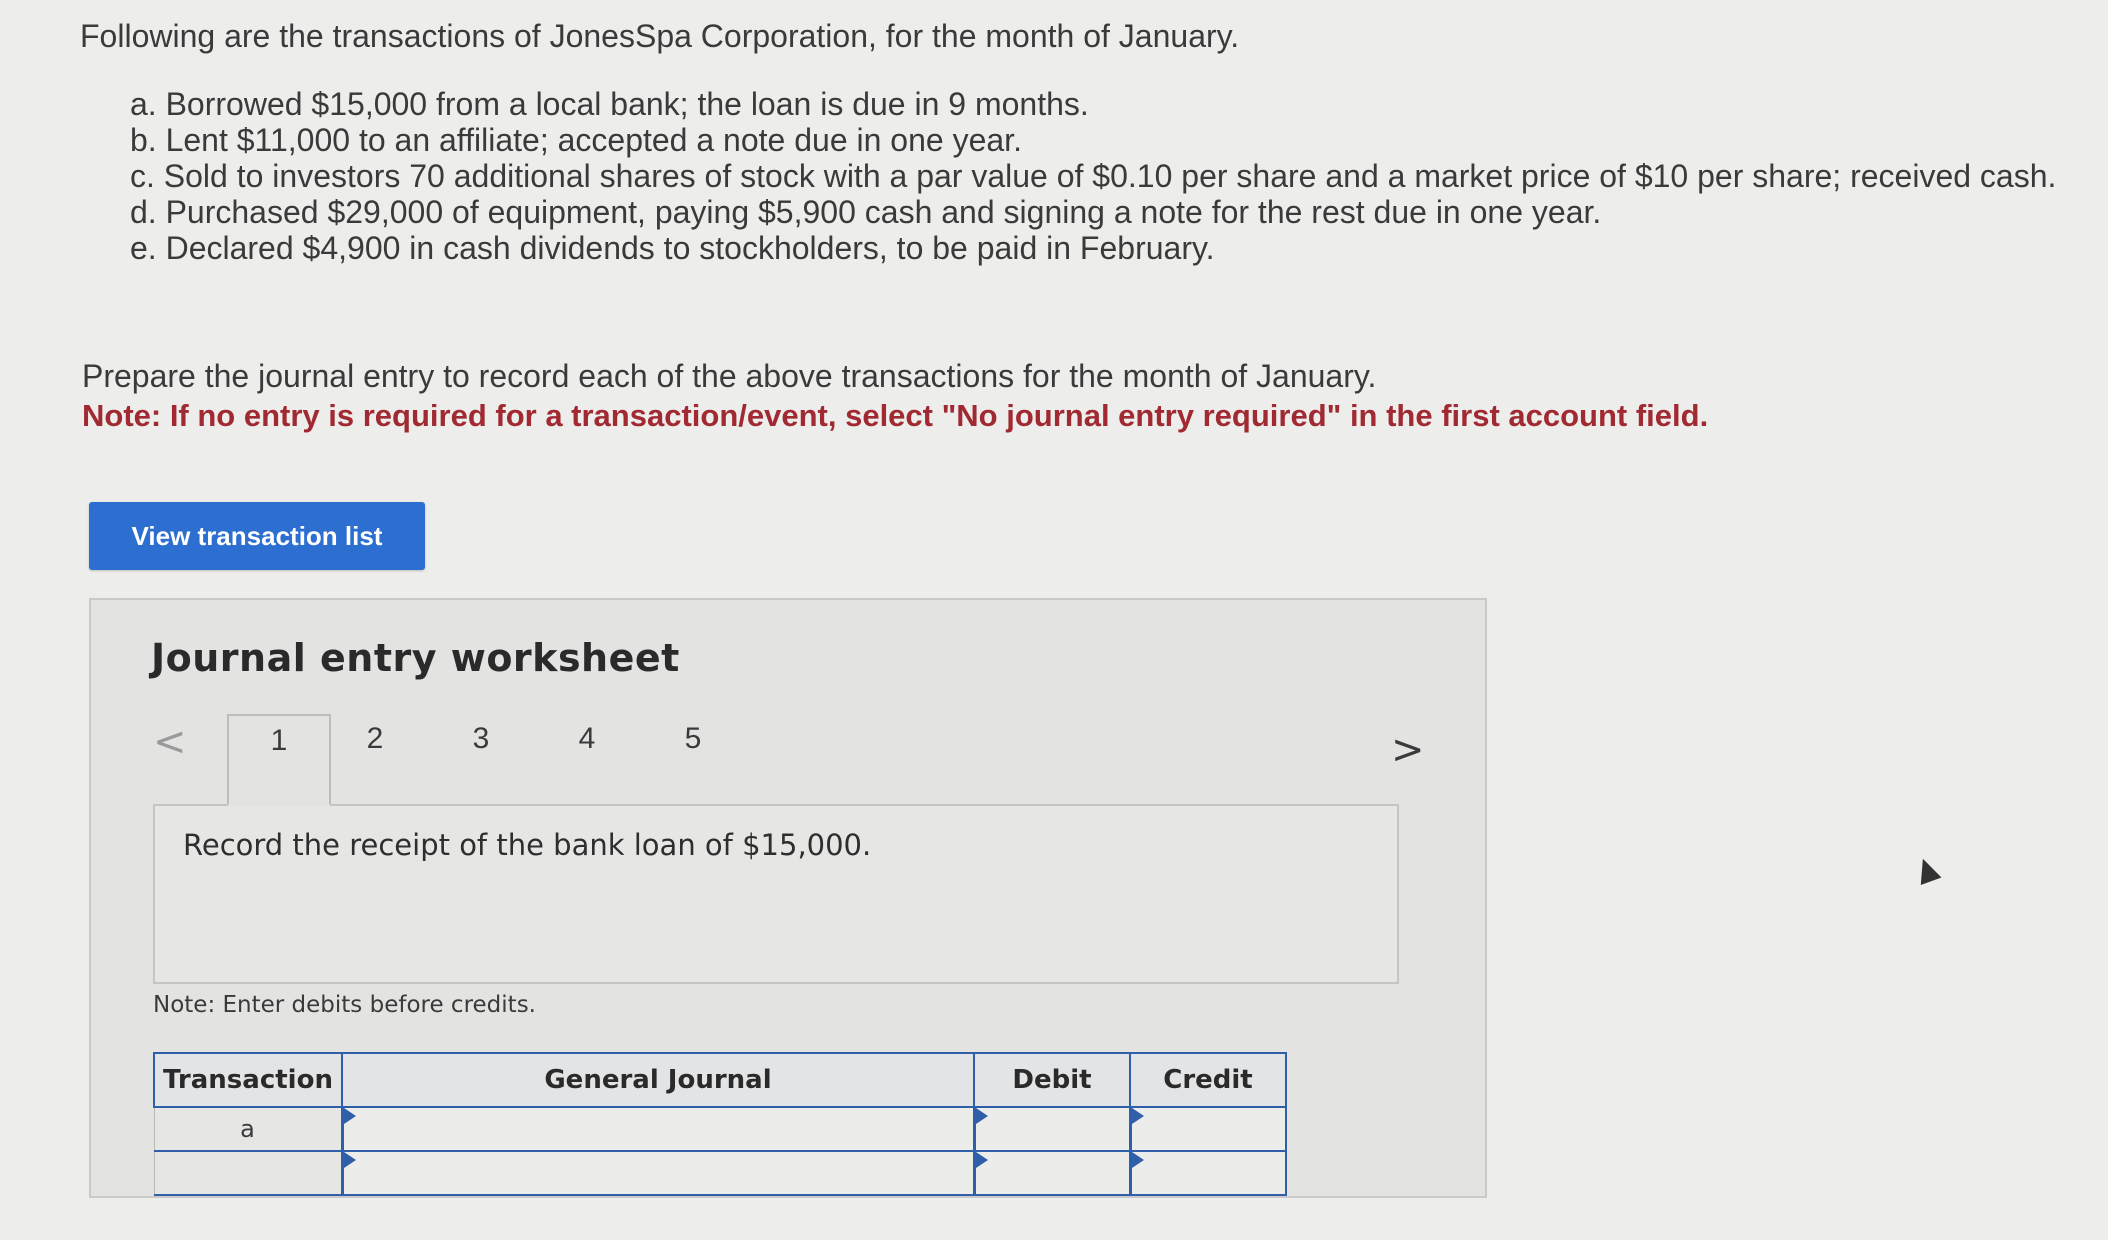 The image size is (2108, 1240). Describe the element at coordinates (1927, 870) in the screenshot. I see `mouse-cursor-icon` at that location.